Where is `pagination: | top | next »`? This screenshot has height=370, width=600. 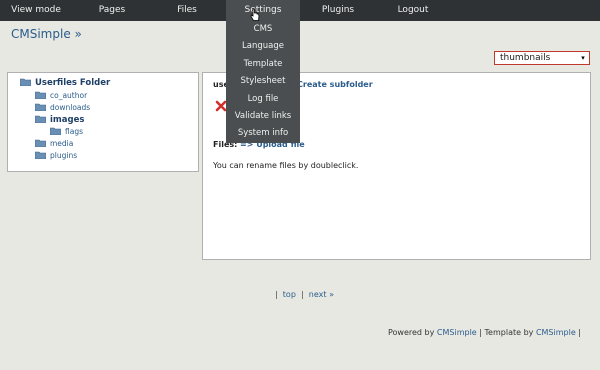 pagination: | top | next » is located at coordinates (304, 294).